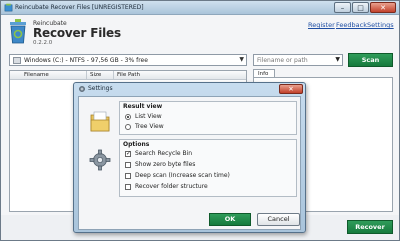 The height and width of the screenshot is (241, 400). Describe the element at coordinates (18, 31) in the screenshot. I see `recycle-bin-logo-icon` at that location.